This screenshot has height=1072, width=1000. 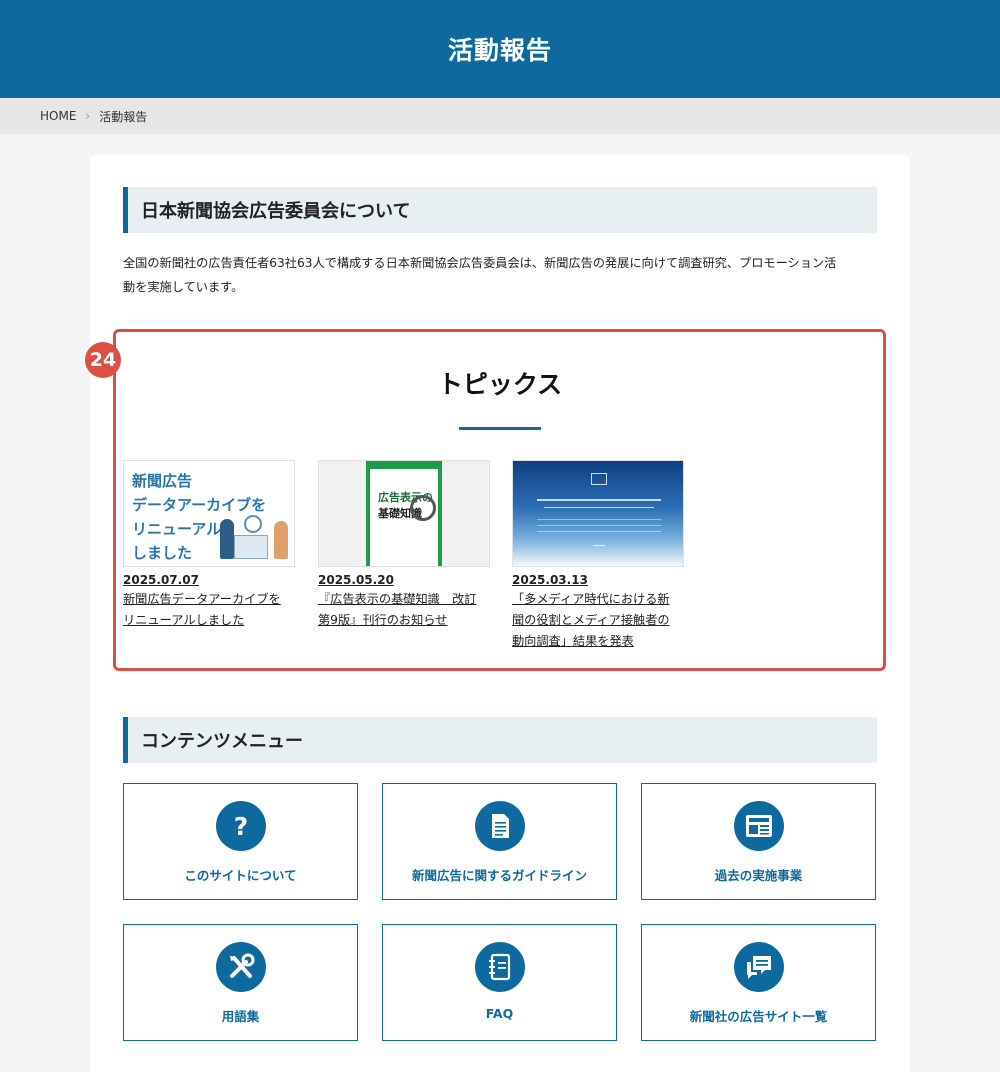 What do you see at coordinates (209, 620) in the screenshot?
I see `topic-title-line: リニューアルしました` at bounding box center [209, 620].